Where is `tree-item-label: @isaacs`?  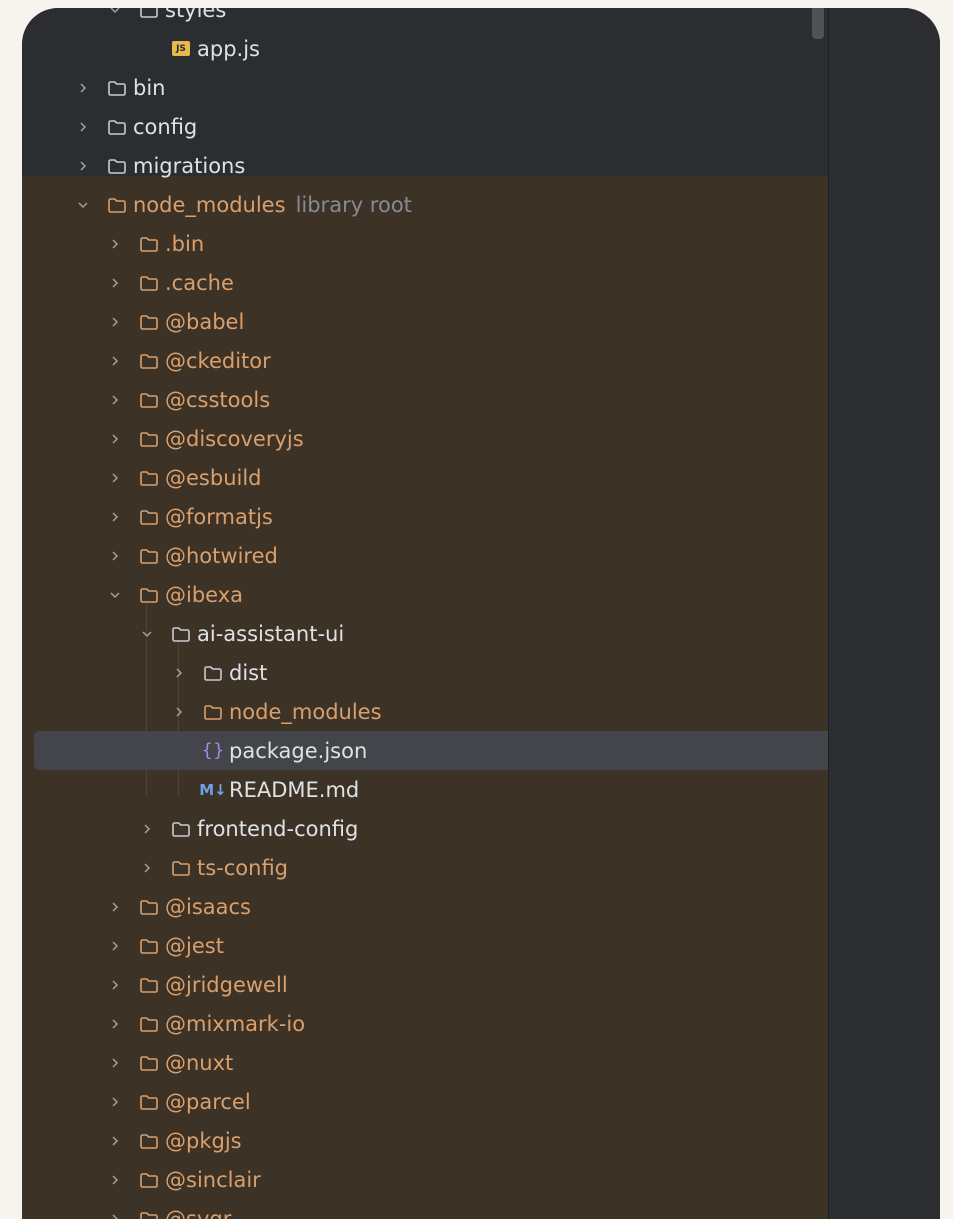 tree-item-label: @isaacs is located at coordinates (208, 906).